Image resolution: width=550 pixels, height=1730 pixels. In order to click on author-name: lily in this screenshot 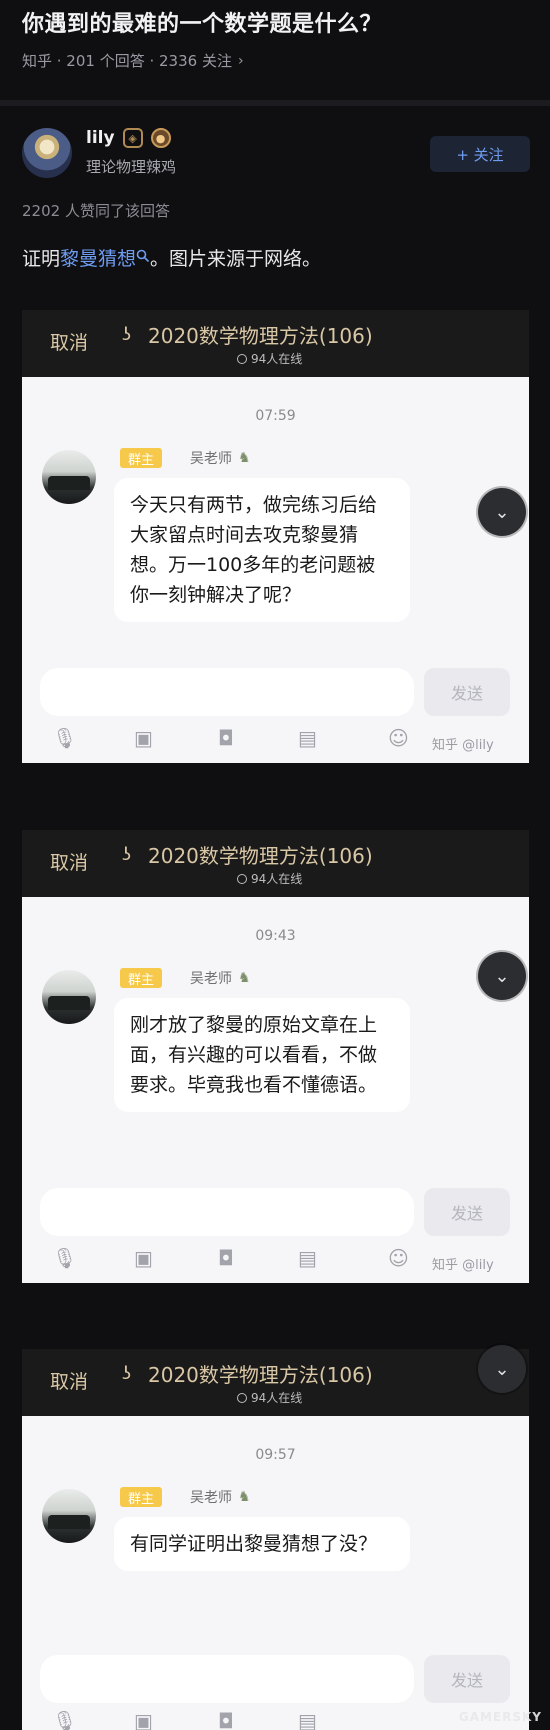, I will do `click(100, 138)`.